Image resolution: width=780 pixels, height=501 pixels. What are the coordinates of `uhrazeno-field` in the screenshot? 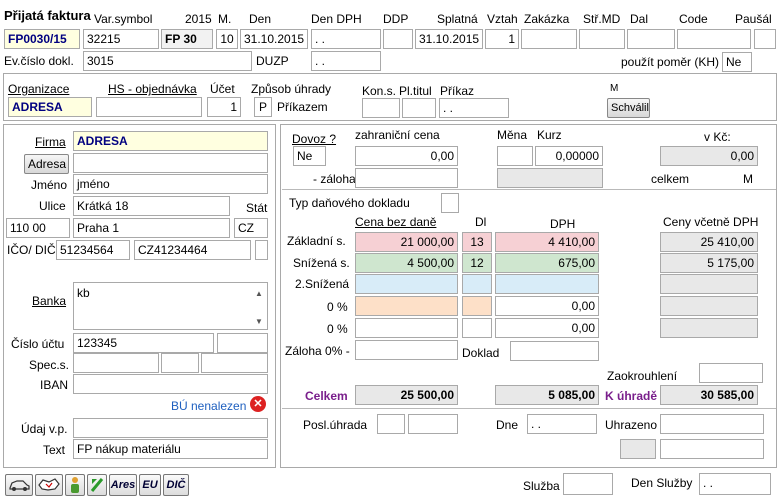 It's located at (712, 424).